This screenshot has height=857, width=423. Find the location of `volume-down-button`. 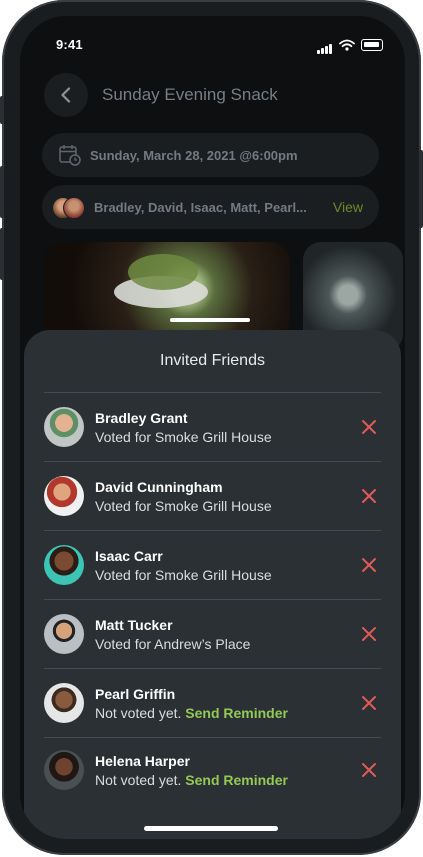

volume-down-button is located at coordinates (2, 254).